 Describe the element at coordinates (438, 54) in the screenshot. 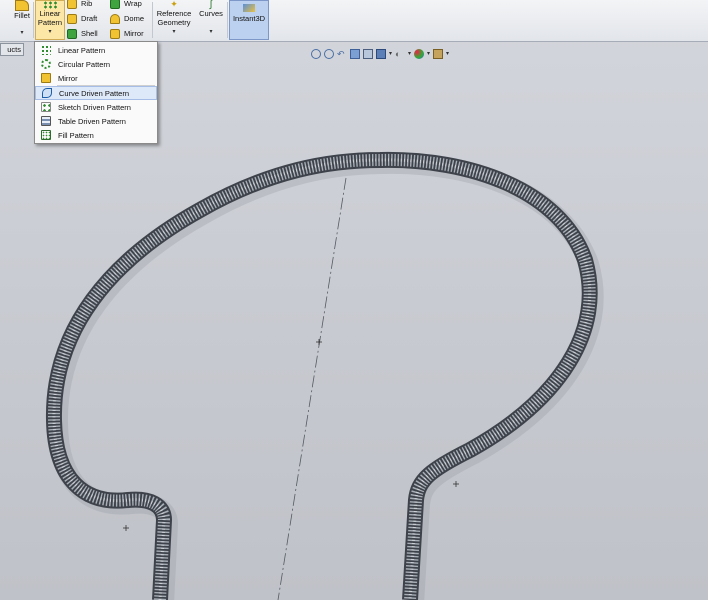

I see `apply-scene-icon` at that location.